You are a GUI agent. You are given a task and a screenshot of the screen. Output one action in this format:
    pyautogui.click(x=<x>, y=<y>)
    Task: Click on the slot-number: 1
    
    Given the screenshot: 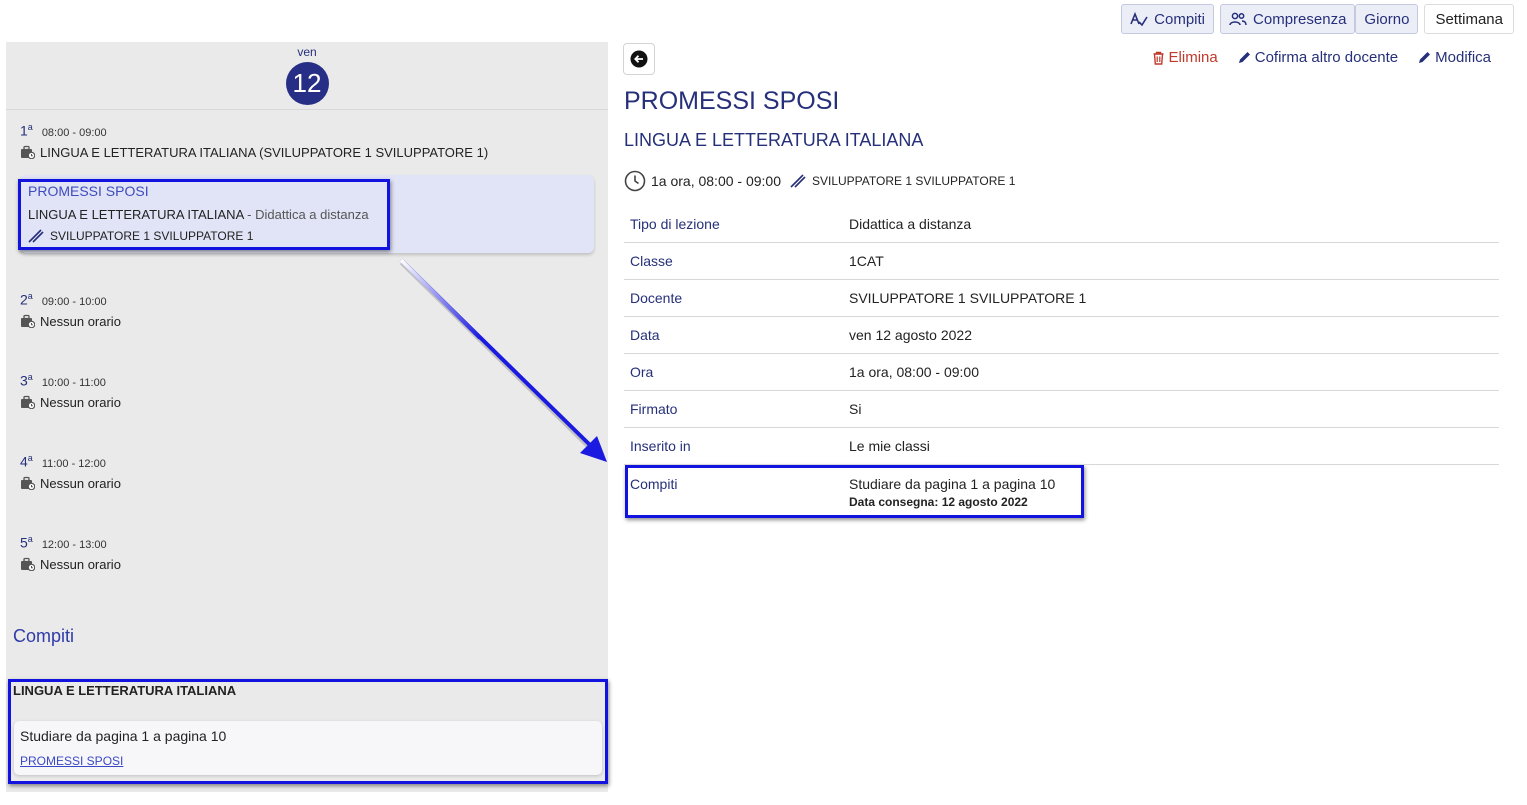 What is the action you would take?
    pyautogui.click(x=24, y=130)
    